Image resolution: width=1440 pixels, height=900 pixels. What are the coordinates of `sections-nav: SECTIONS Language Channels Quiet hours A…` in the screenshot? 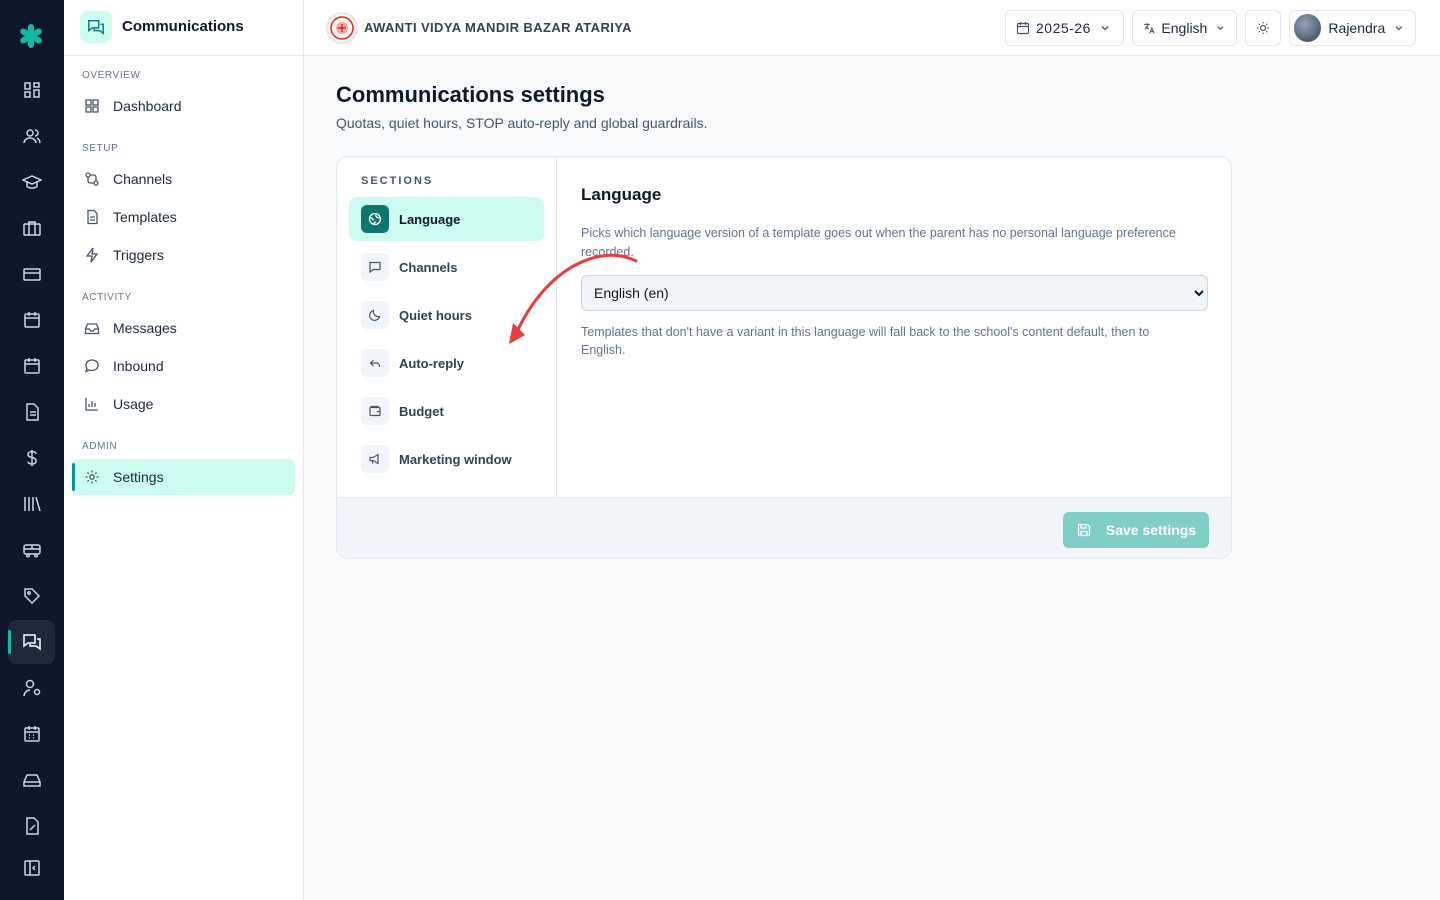 It's located at (447, 327).